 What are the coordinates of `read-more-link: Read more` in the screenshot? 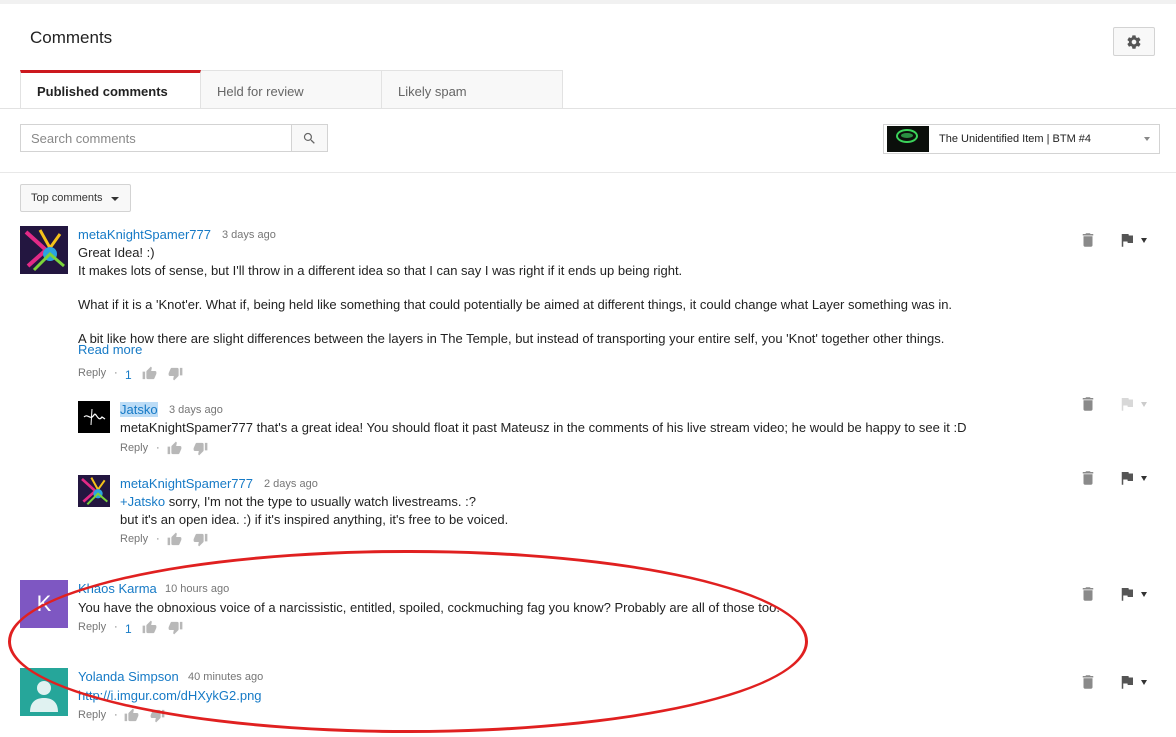 It's located at (110, 349).